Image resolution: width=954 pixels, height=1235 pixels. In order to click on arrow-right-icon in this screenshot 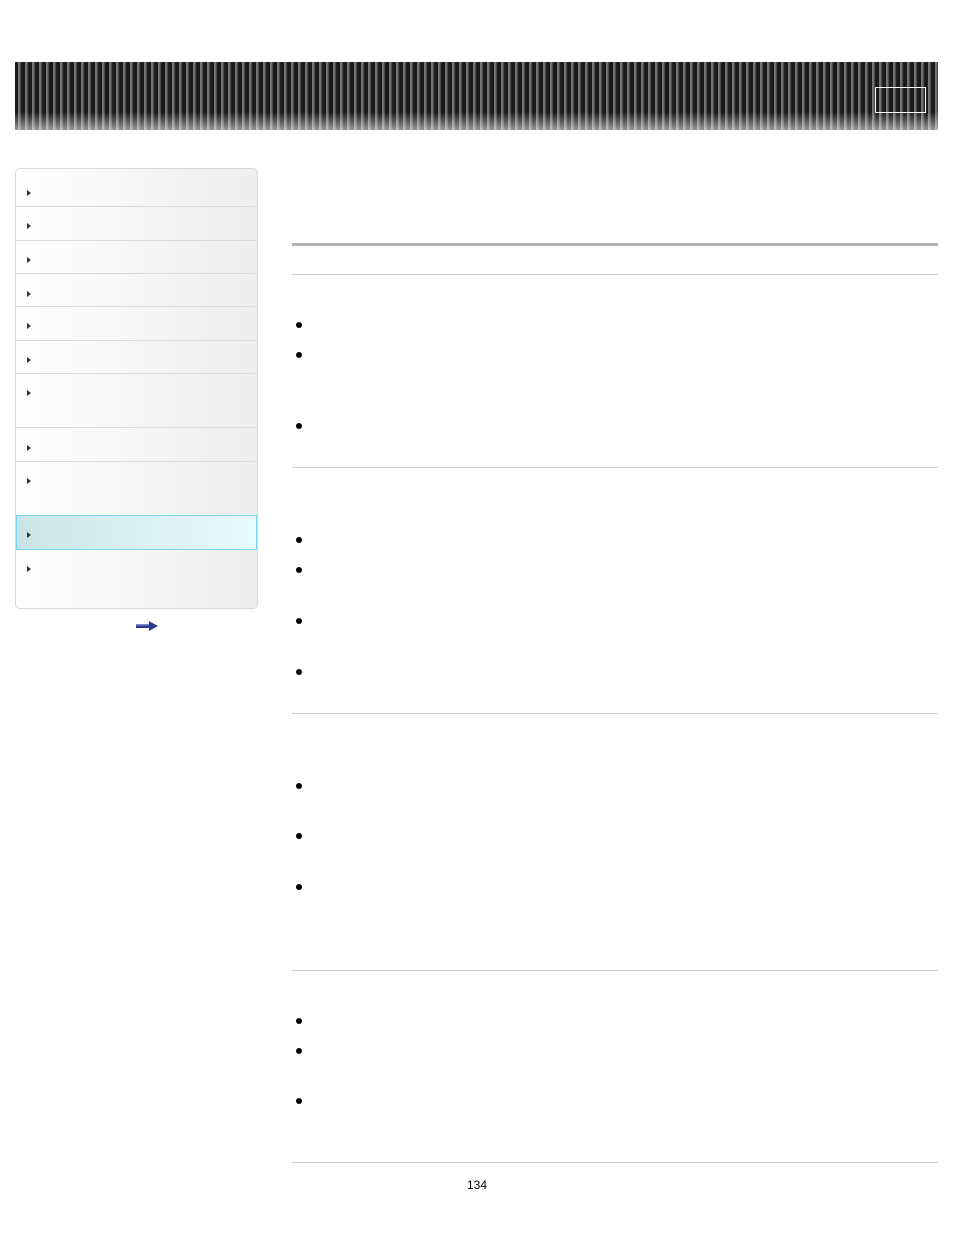, I will do `click(147, 626)`.